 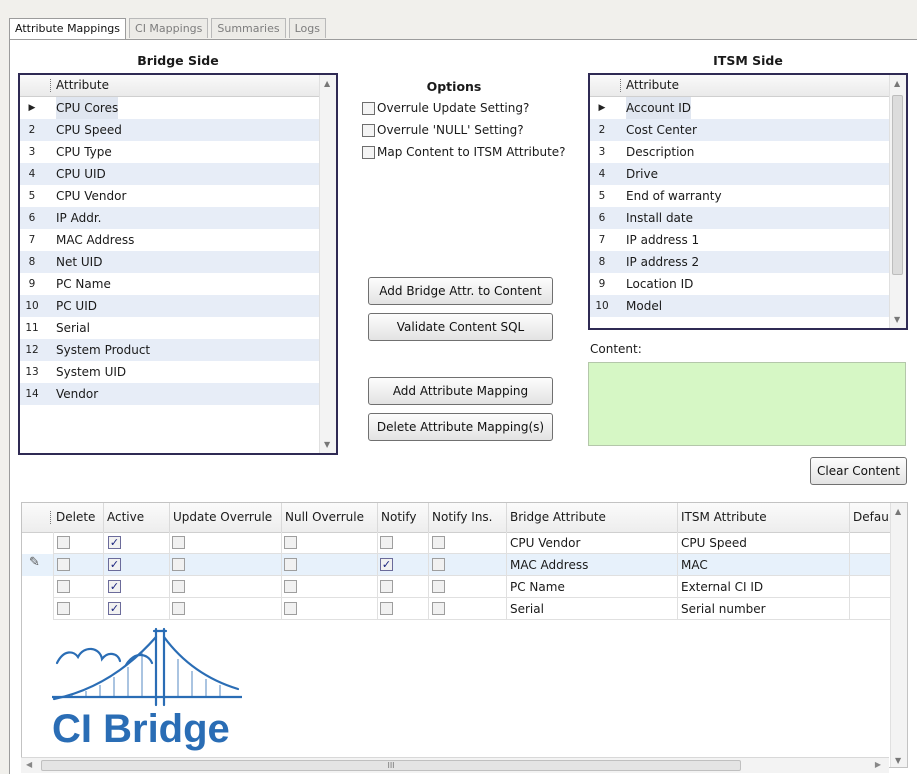 I want to click on list-item: 9 Location ID, so click(x=748, y=284).